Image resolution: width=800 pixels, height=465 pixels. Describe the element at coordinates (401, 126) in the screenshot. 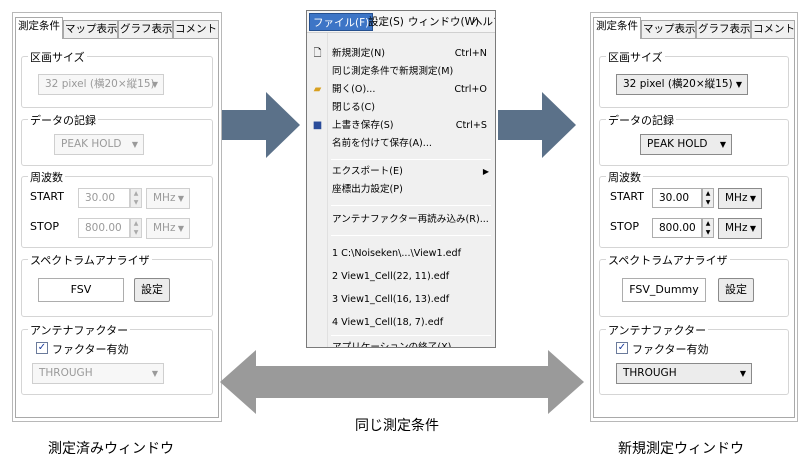

I see `menu-item-save: ■ 上書き保存(S) Ctrl+S` at that location.